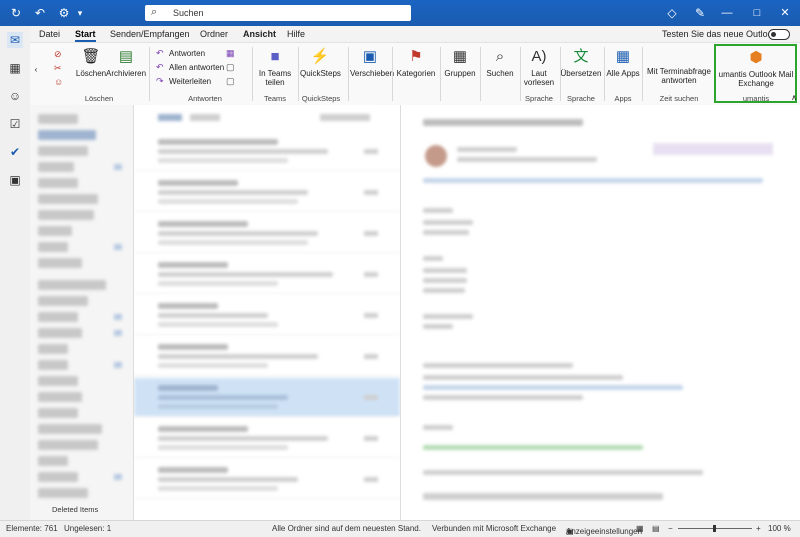 Image resolution: width=800 pixels, height=537 pixels. I want to click on read-aloud-icon: A), so click(539, 56).